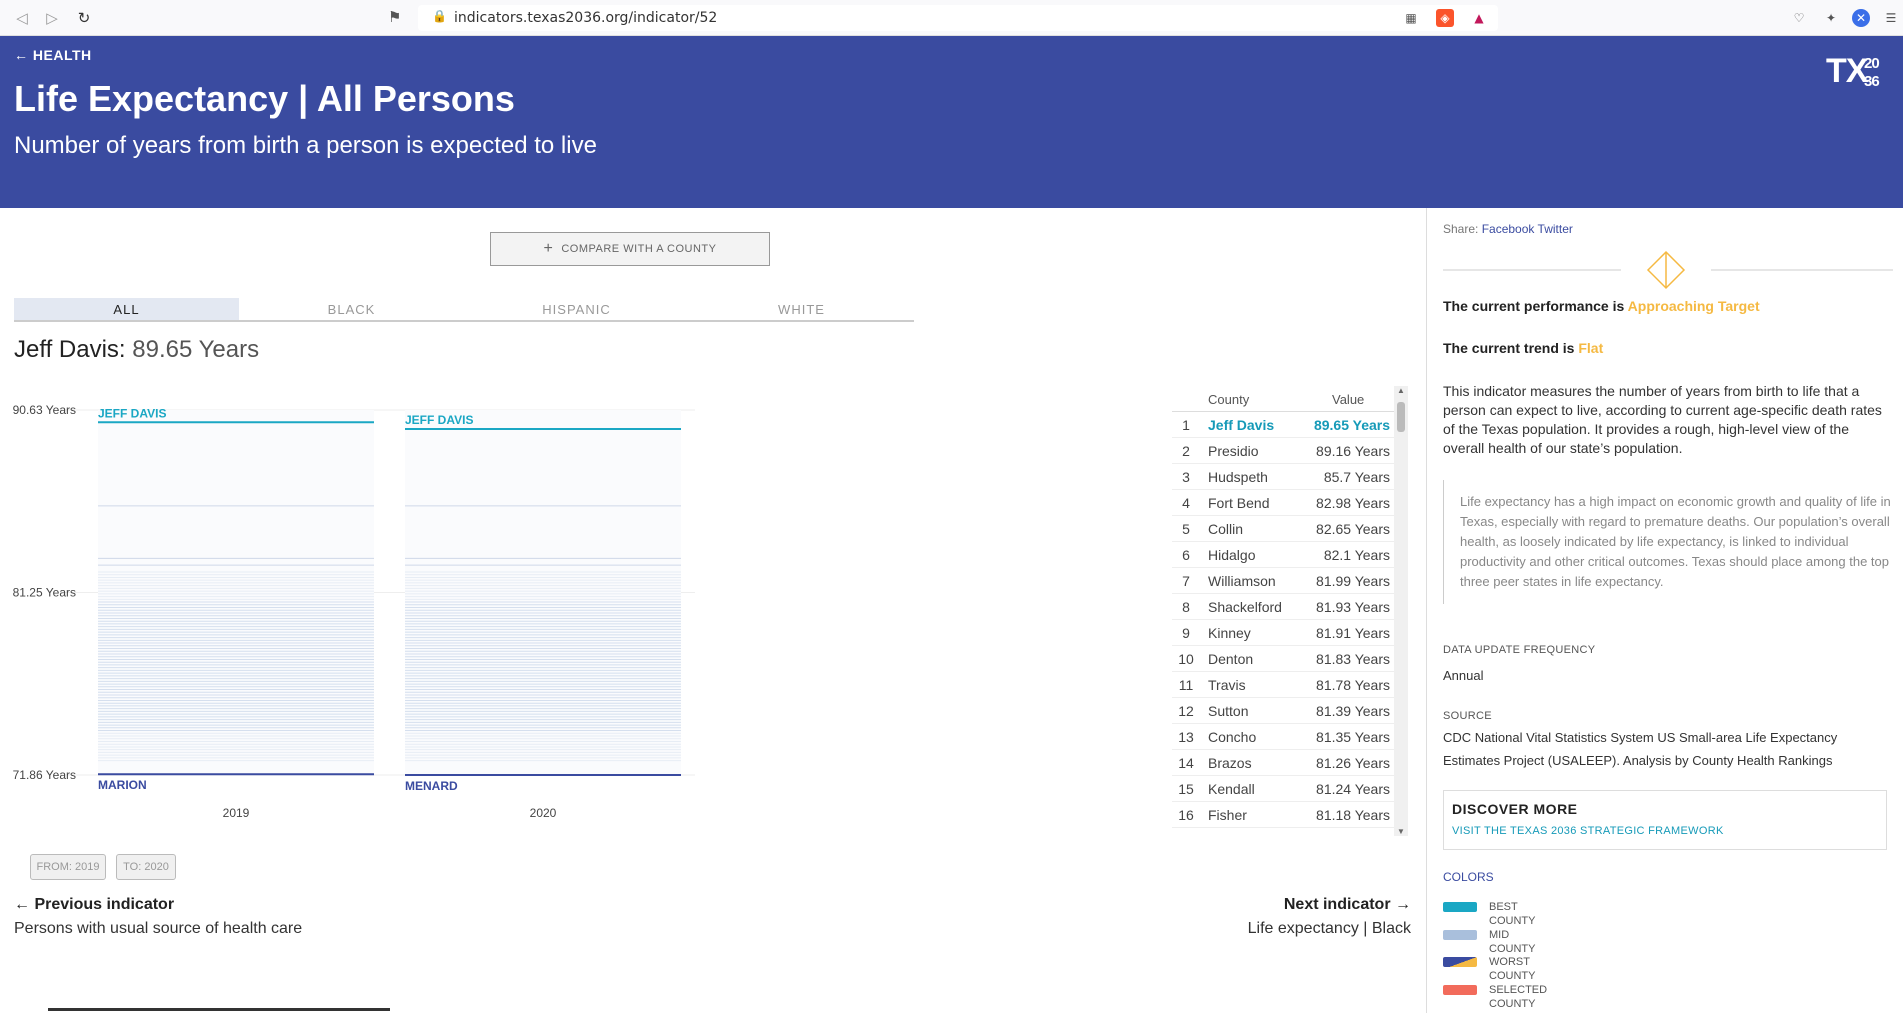  Describe the element at coordinates (576, 309) in the screenshot. I see `tab-hispanic: HISPANIC` at that location.